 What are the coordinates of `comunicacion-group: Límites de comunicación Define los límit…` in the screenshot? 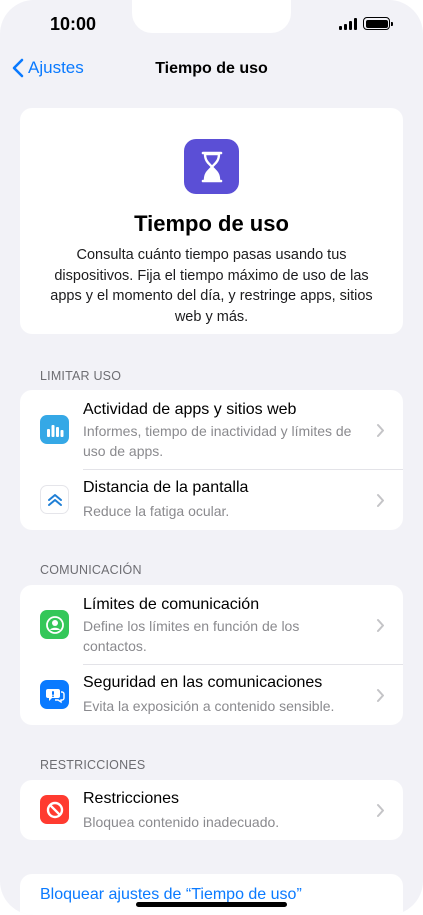 It's located at (211, 655).